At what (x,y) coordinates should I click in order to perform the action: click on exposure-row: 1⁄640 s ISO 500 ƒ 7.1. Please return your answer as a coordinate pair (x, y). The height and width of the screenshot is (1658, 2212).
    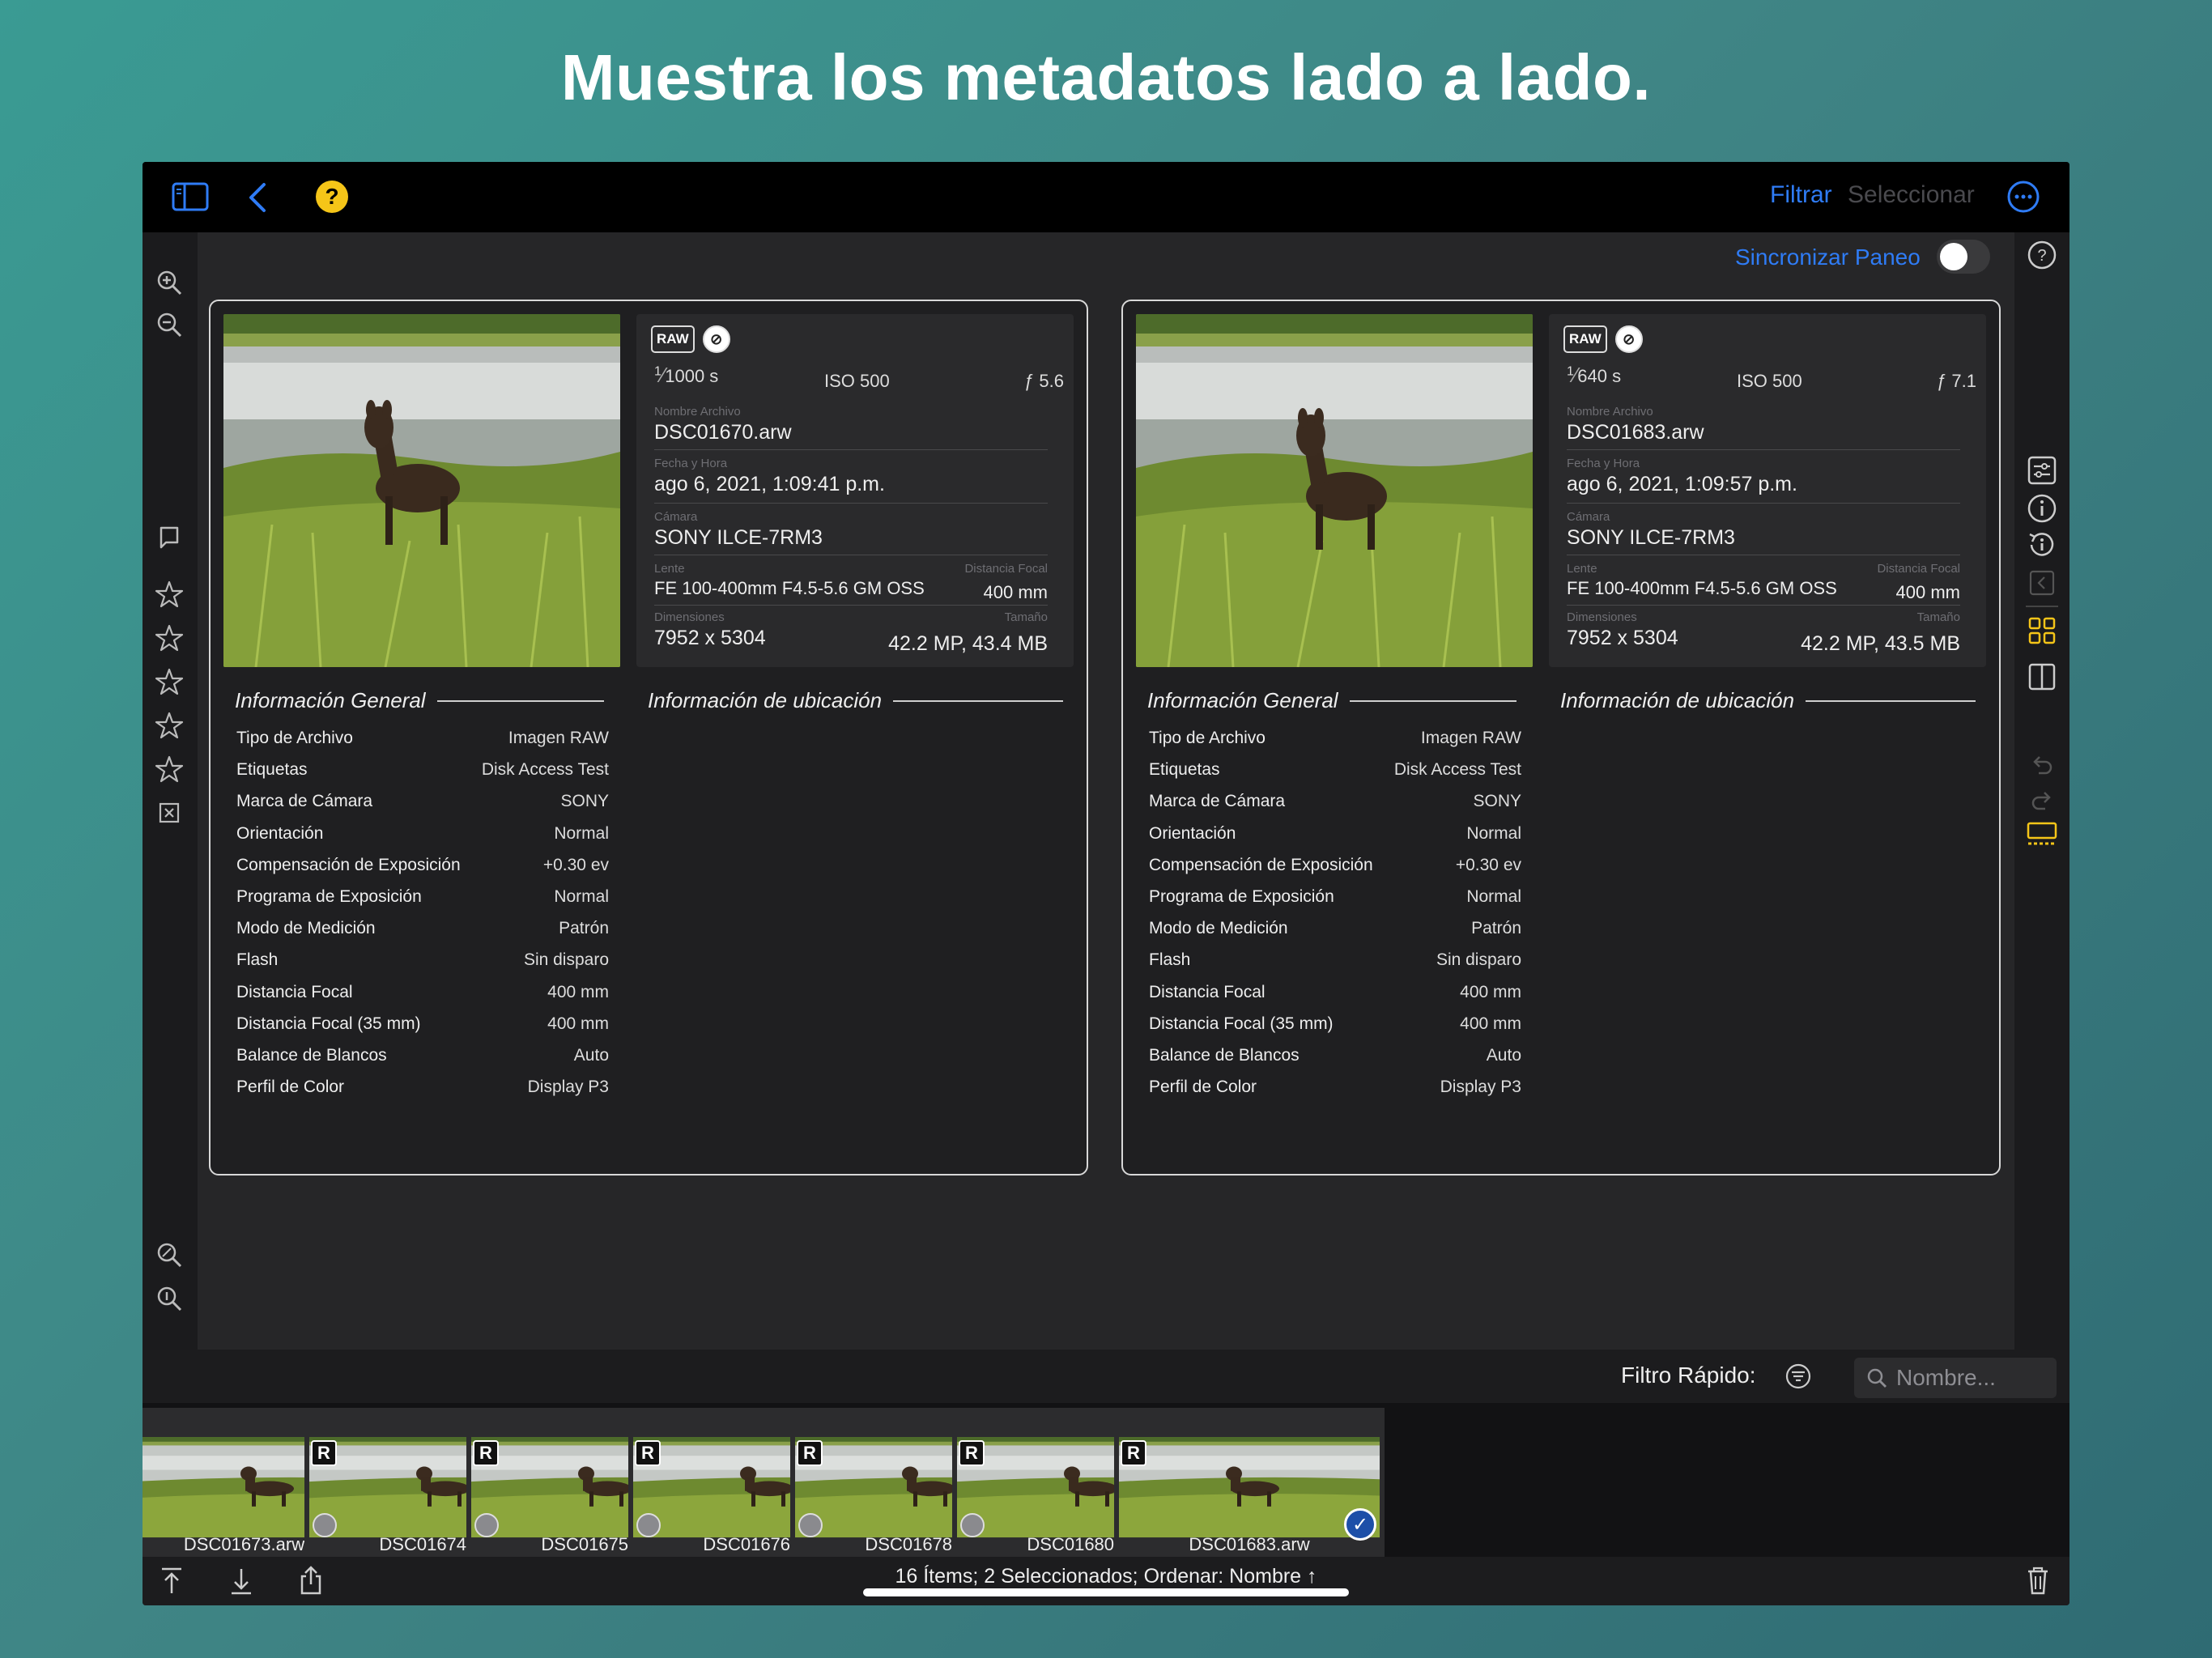
    Looking at the image, I should click on (1772, 379).